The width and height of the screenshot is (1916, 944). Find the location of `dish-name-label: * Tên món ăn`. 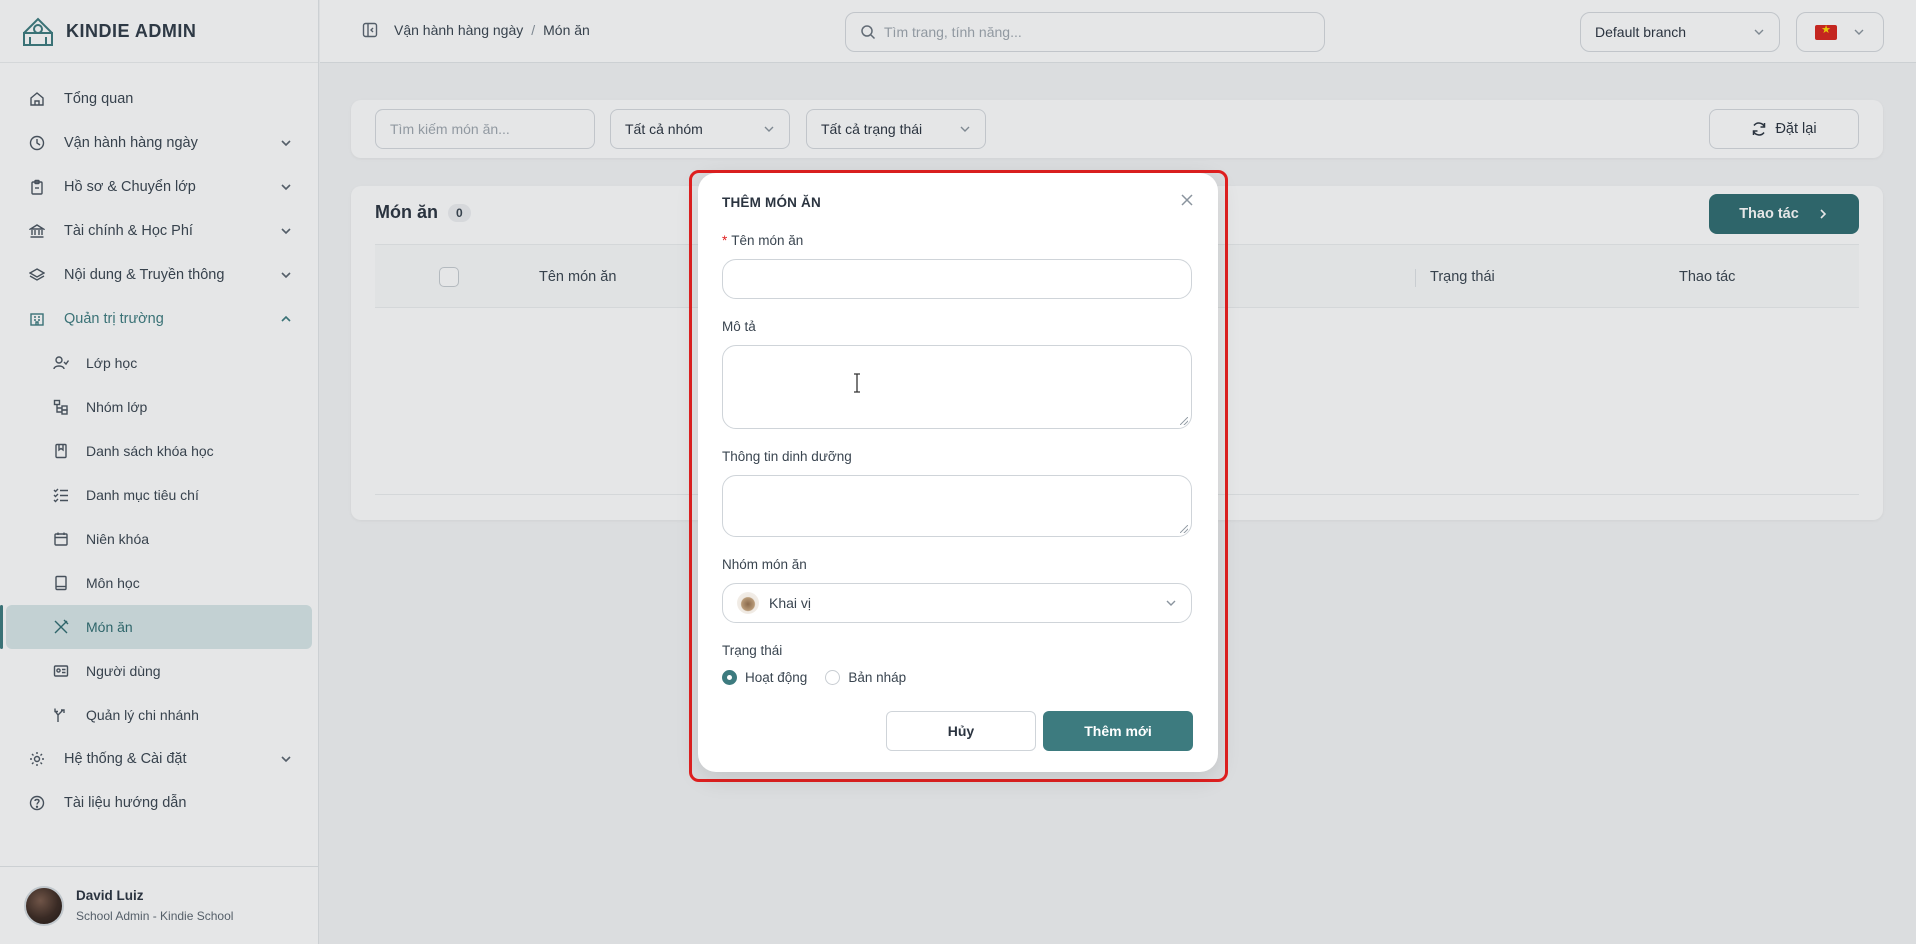

dish-name-label: * Tên món ăn is located at coordinates (762, 240).